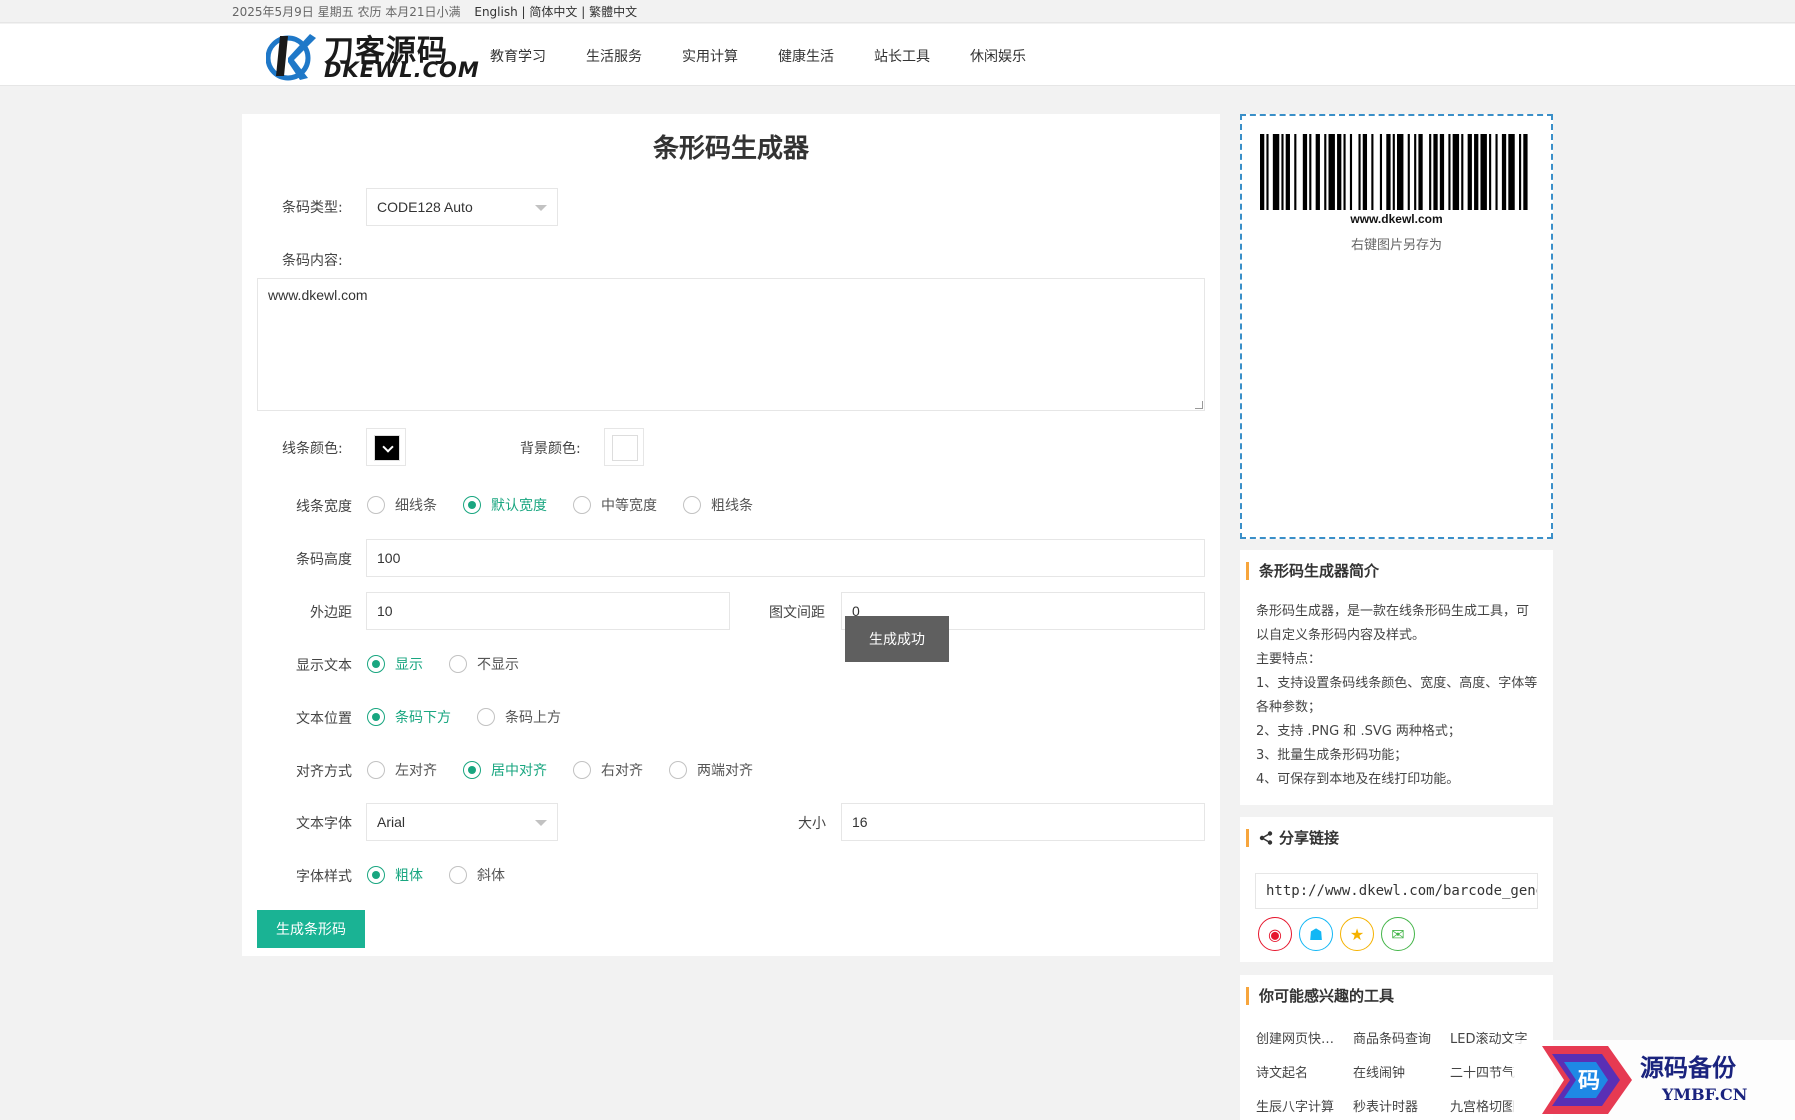  Describe the element at coordinates (462, 822) in the screenshot. I see `font-select: Arial` at that location.